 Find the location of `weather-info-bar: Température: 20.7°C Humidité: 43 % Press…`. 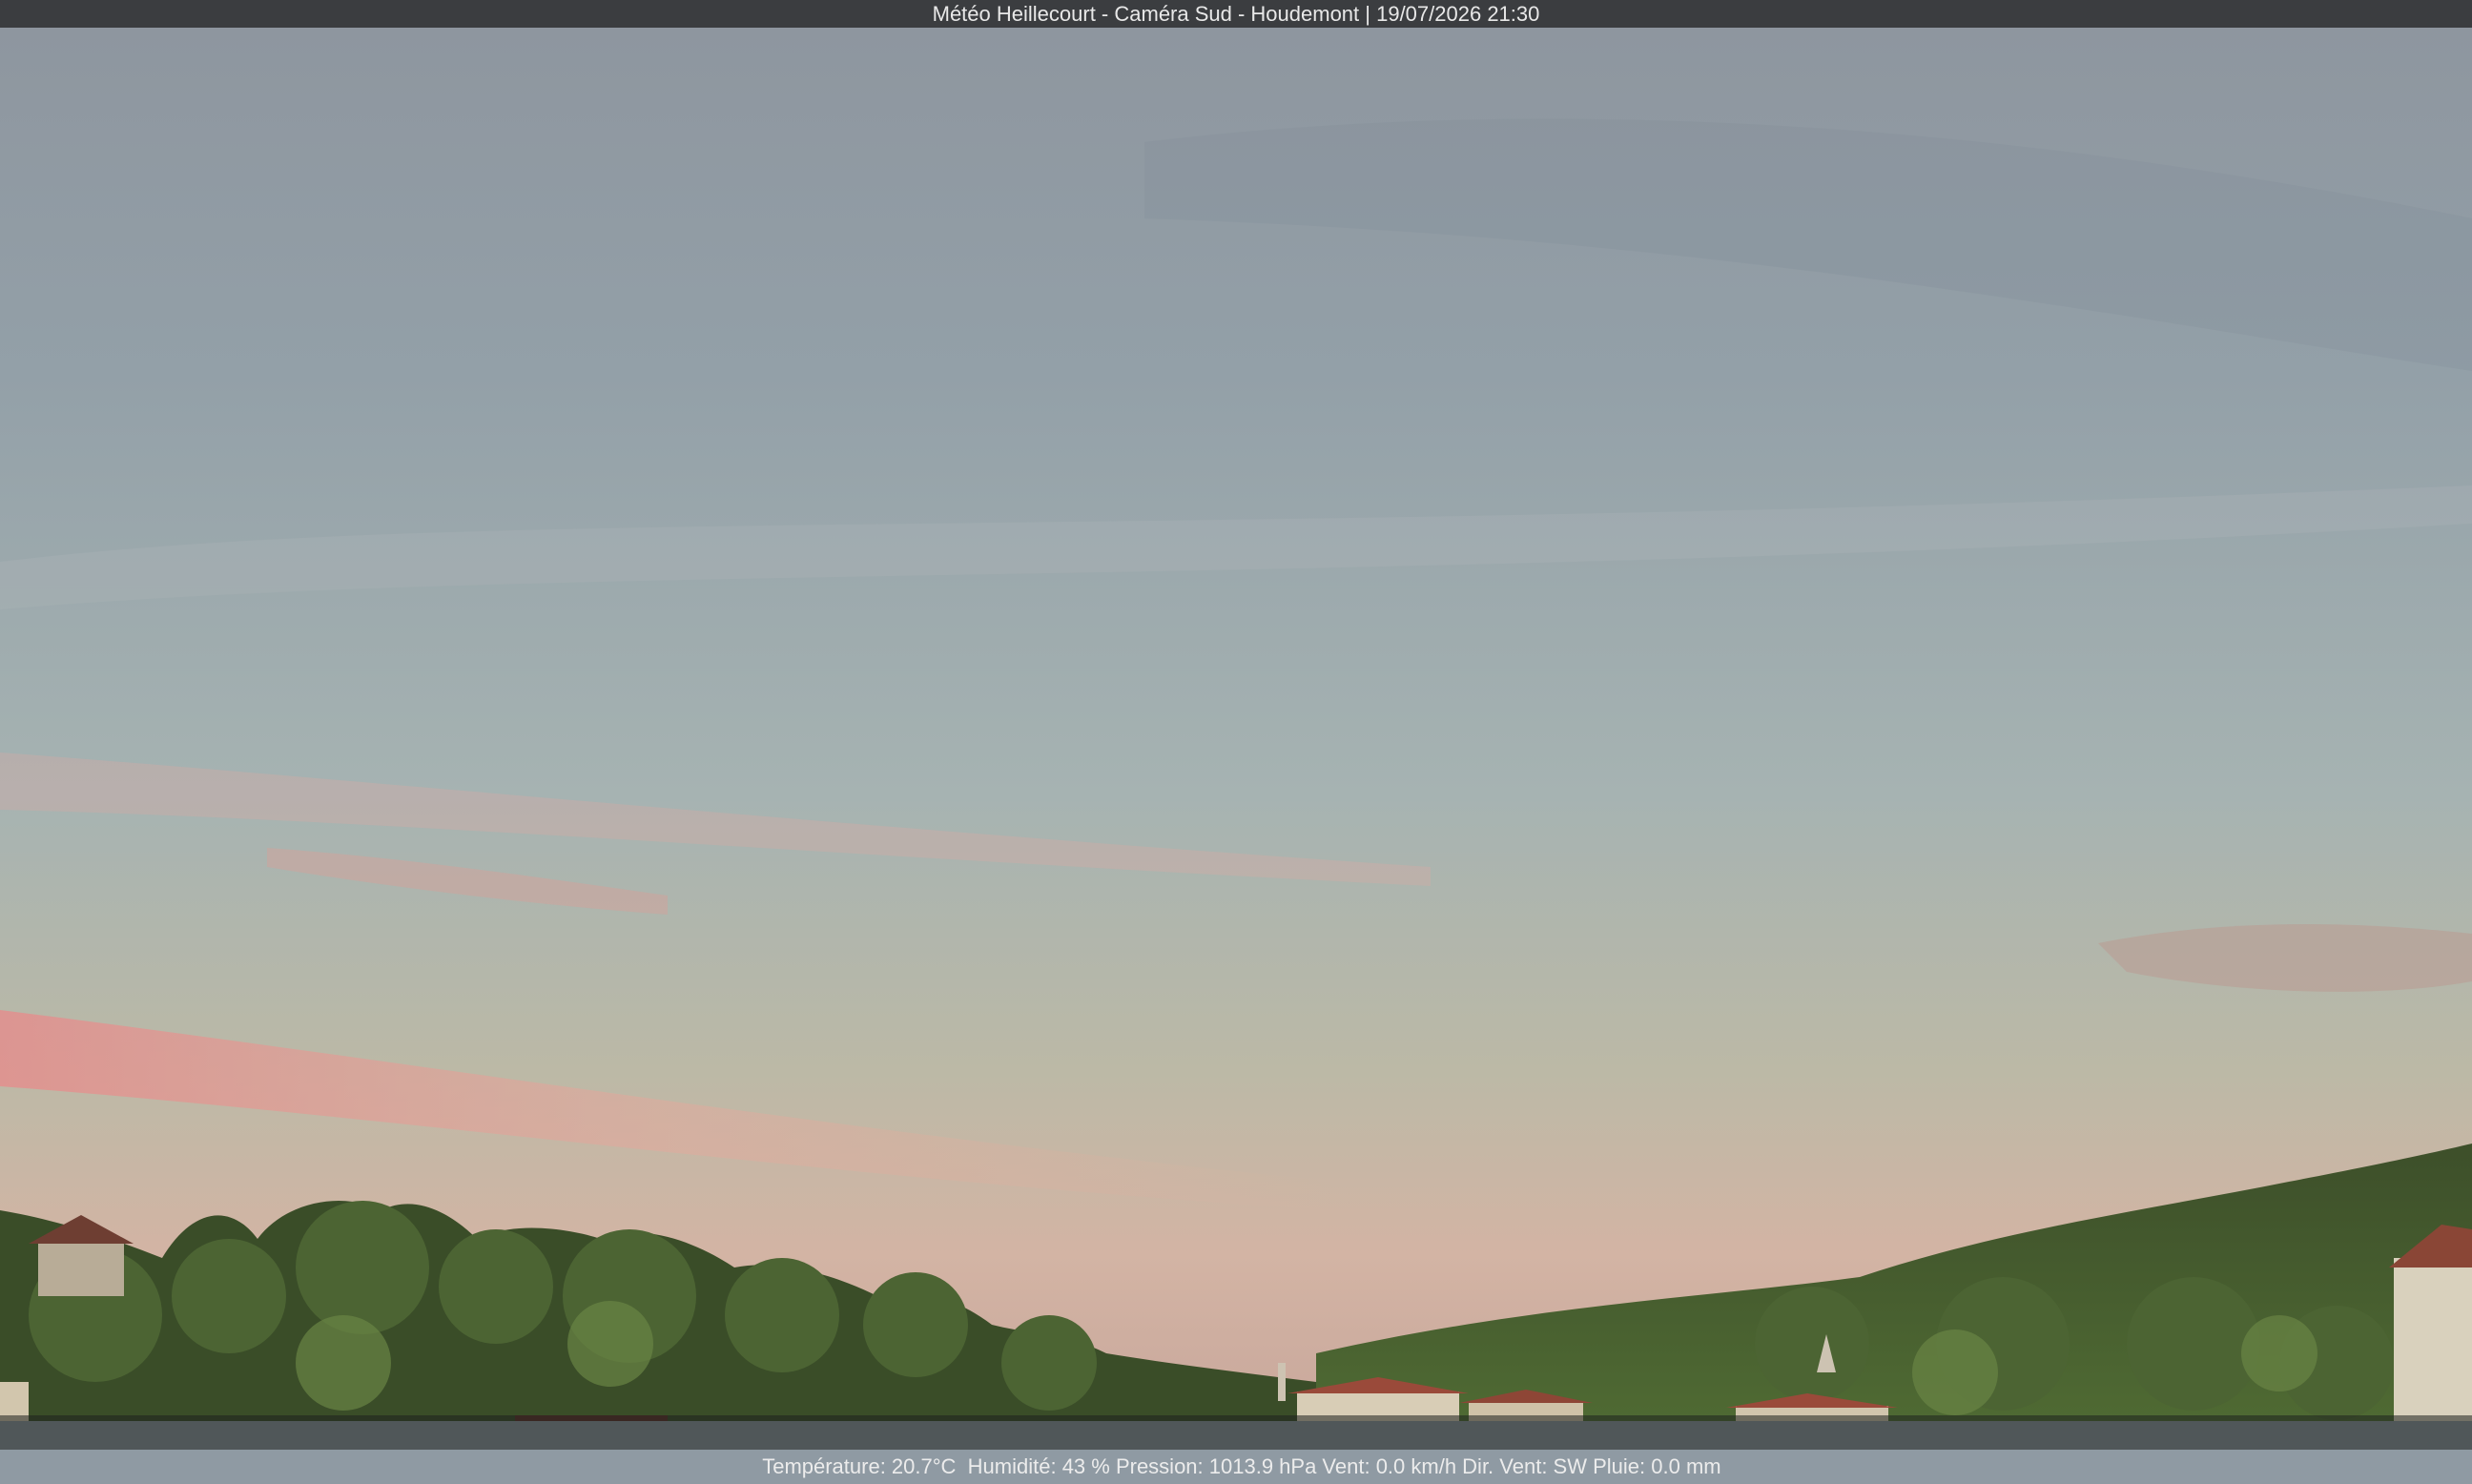

weather-info-bar: Température: 20.7°C Humidité: 43 % Press… is located at coordinates (1236, 1446).